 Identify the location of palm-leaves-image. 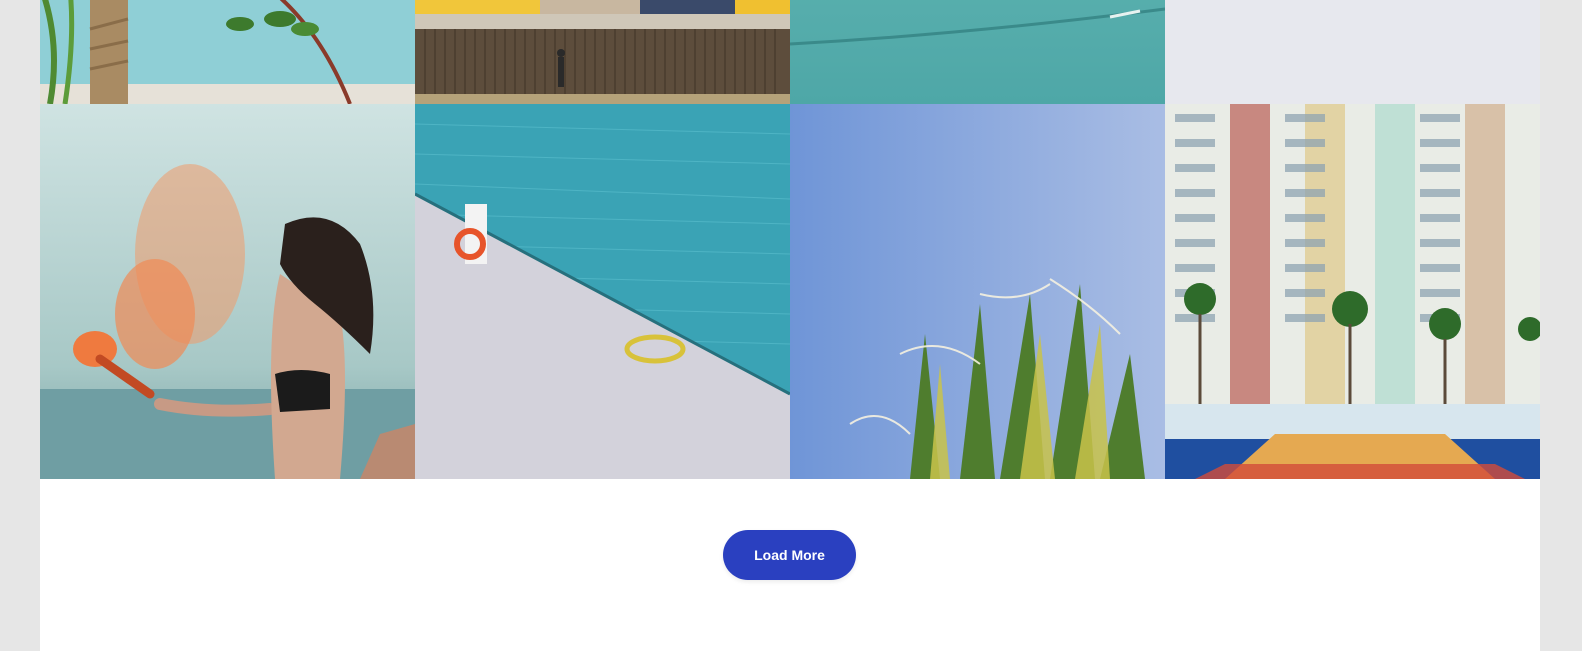
(977, 291).